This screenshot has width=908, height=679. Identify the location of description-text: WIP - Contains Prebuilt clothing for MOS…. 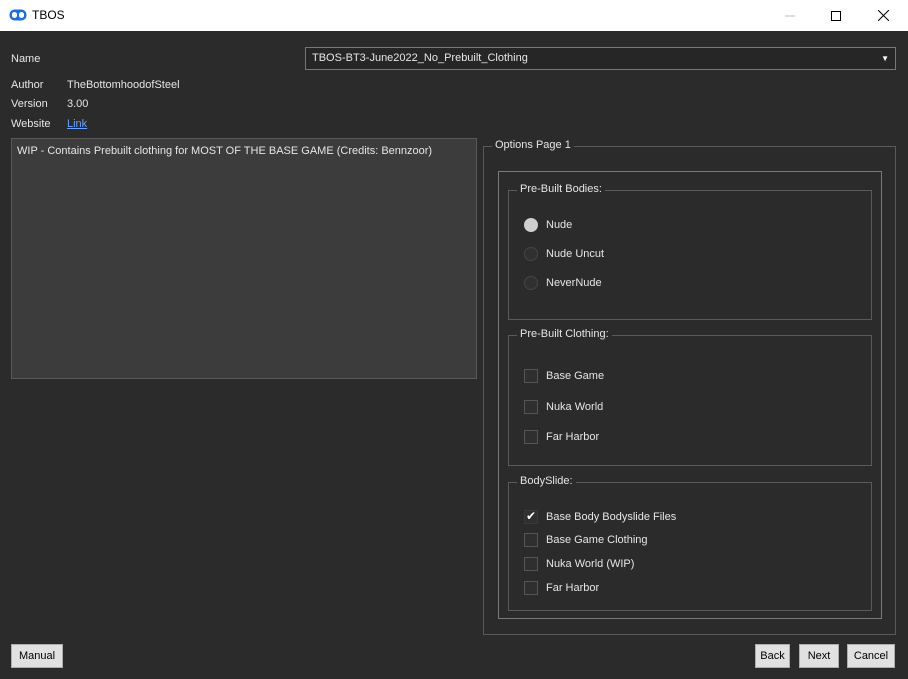
(225, 151).